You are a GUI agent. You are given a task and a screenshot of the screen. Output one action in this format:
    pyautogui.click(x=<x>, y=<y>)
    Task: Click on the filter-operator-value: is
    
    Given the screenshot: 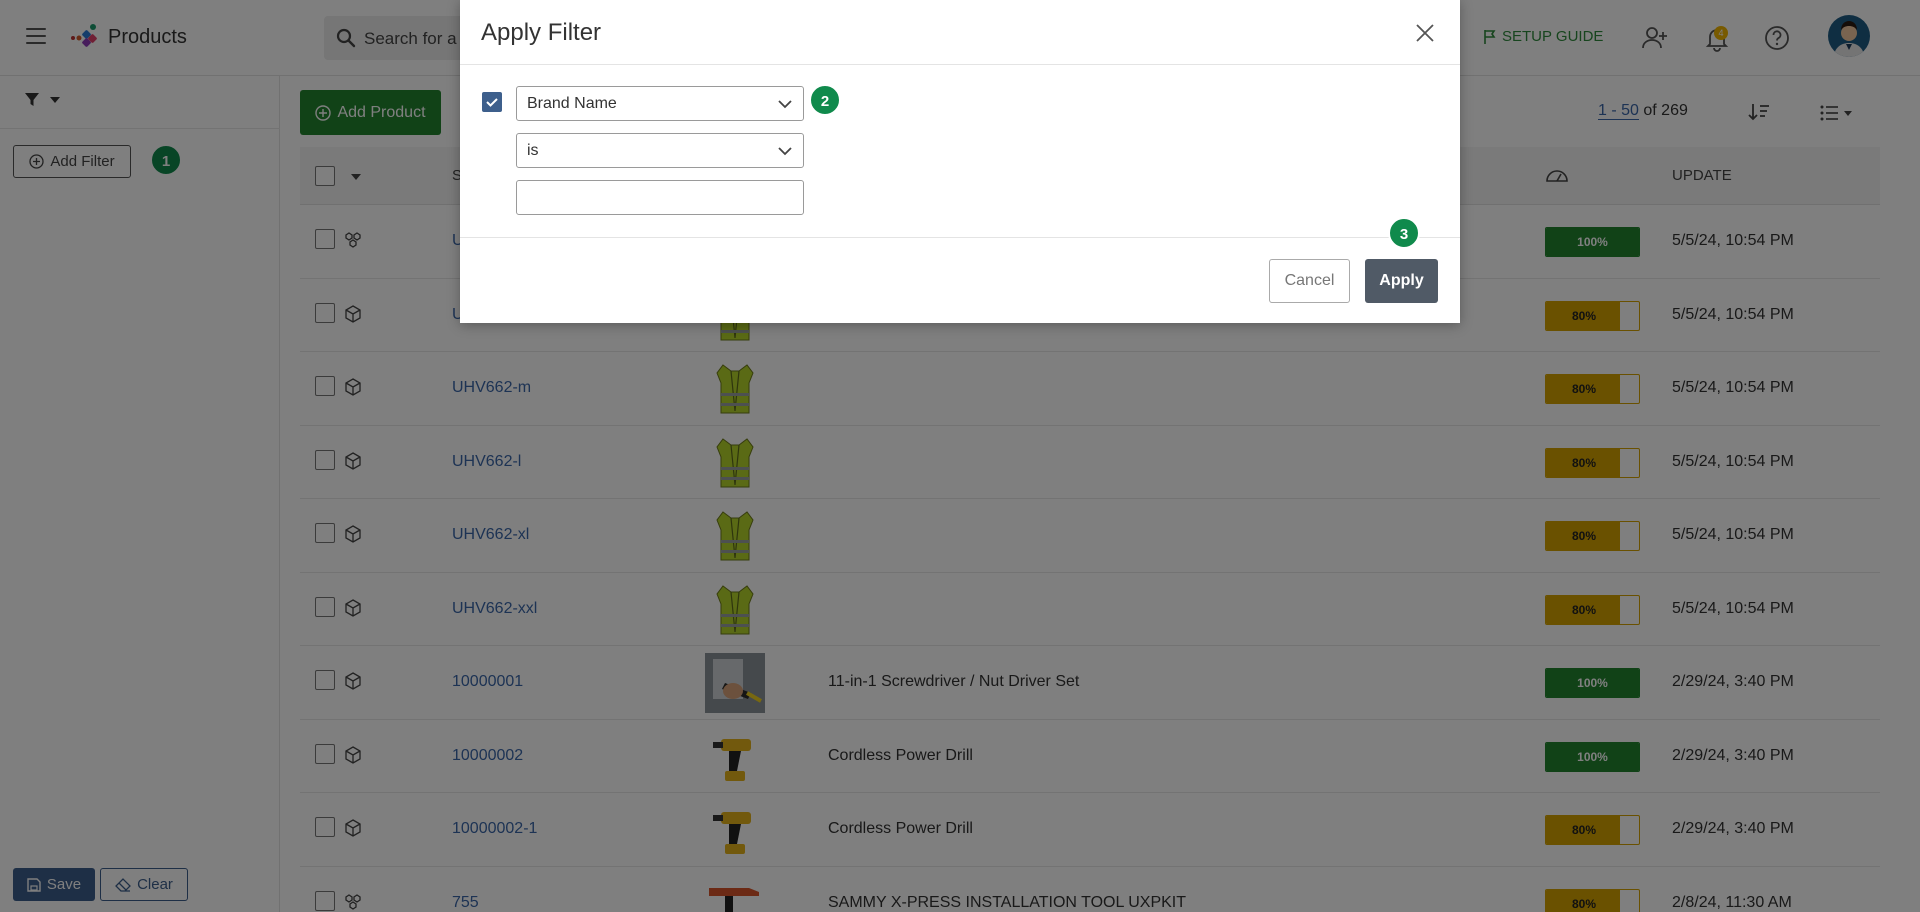 What is the action you would take?
    pyautogui.click(x=533, y=150)
    